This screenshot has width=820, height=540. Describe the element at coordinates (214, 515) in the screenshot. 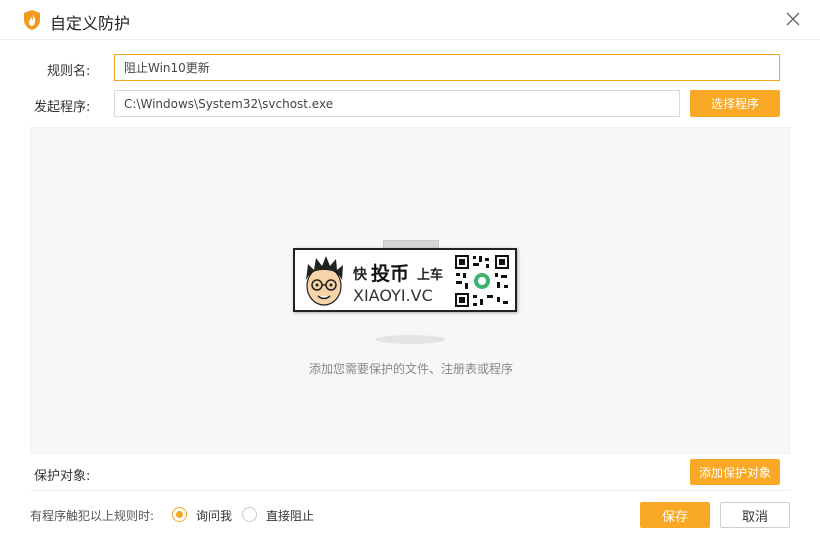

I see `radio-ask-me-label: 询问我` at that location.